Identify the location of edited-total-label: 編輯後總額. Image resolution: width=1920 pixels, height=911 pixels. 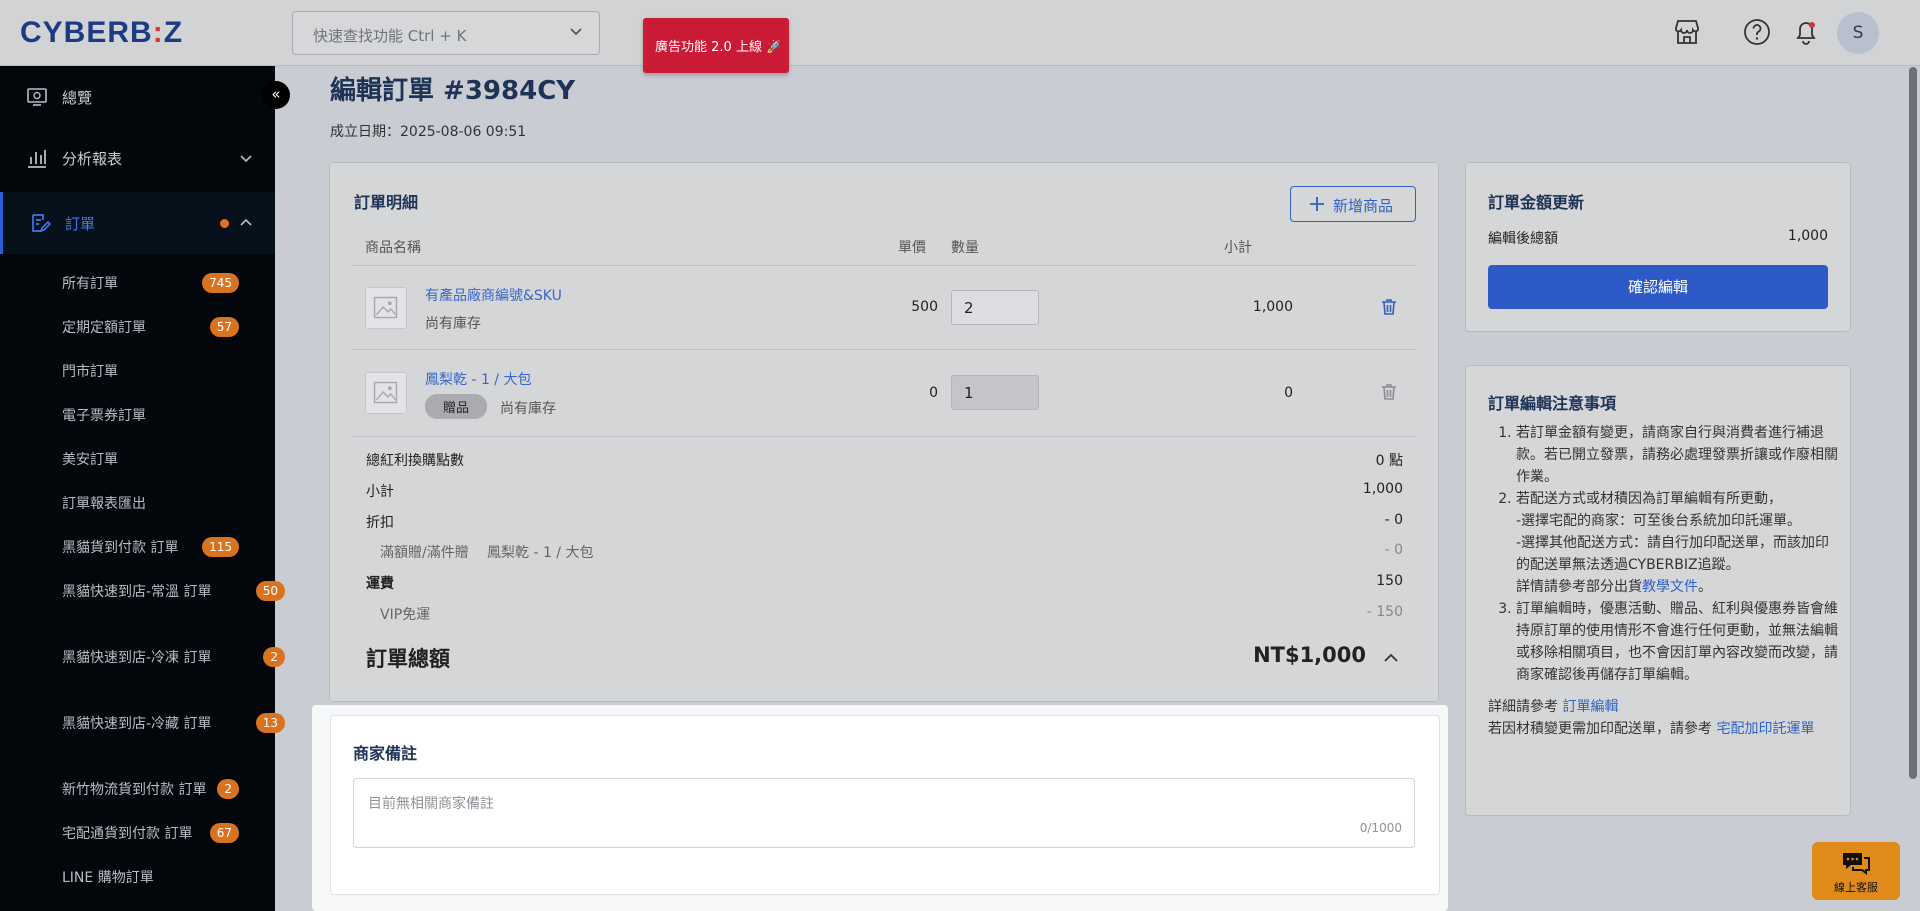
(1523, 239).